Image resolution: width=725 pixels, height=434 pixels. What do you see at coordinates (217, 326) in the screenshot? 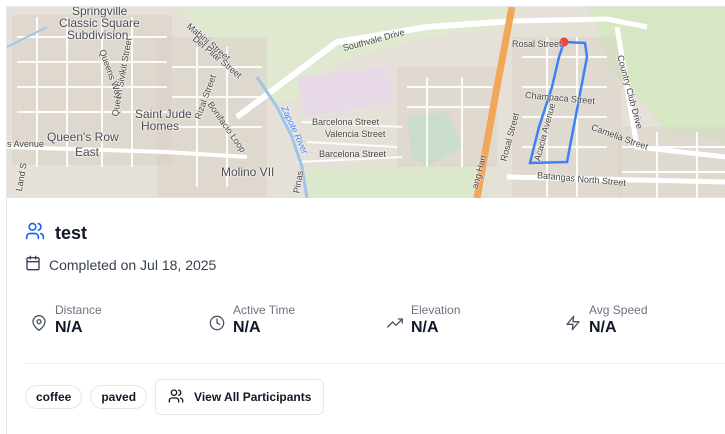
I see `clock-icon` at bounding box center [217, 326].